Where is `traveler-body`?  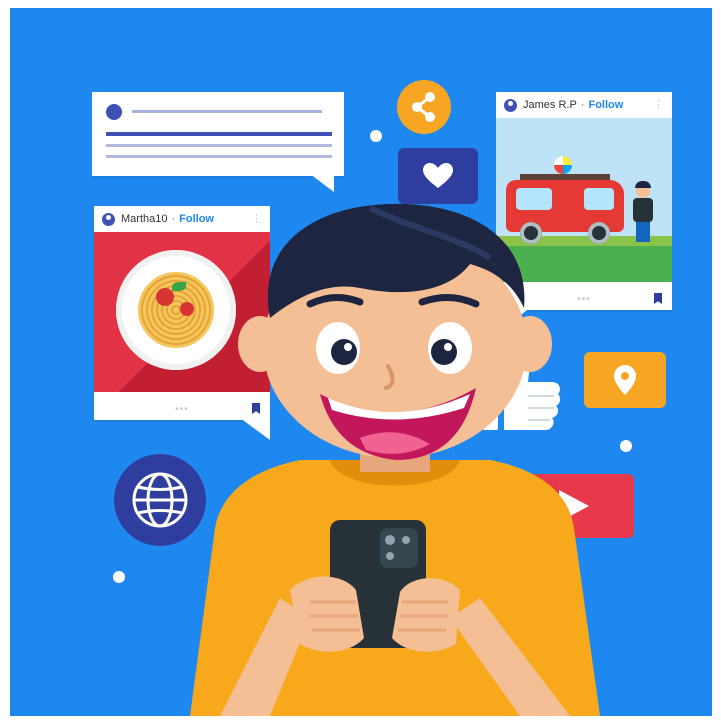
traveler-body is located at coordinates (643, 210).